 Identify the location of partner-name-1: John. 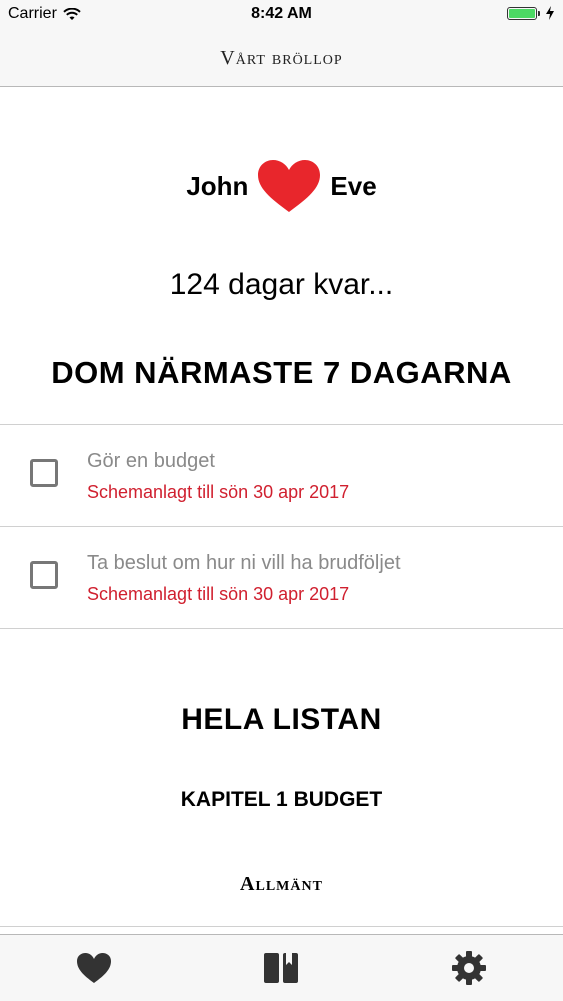
(217, 185).